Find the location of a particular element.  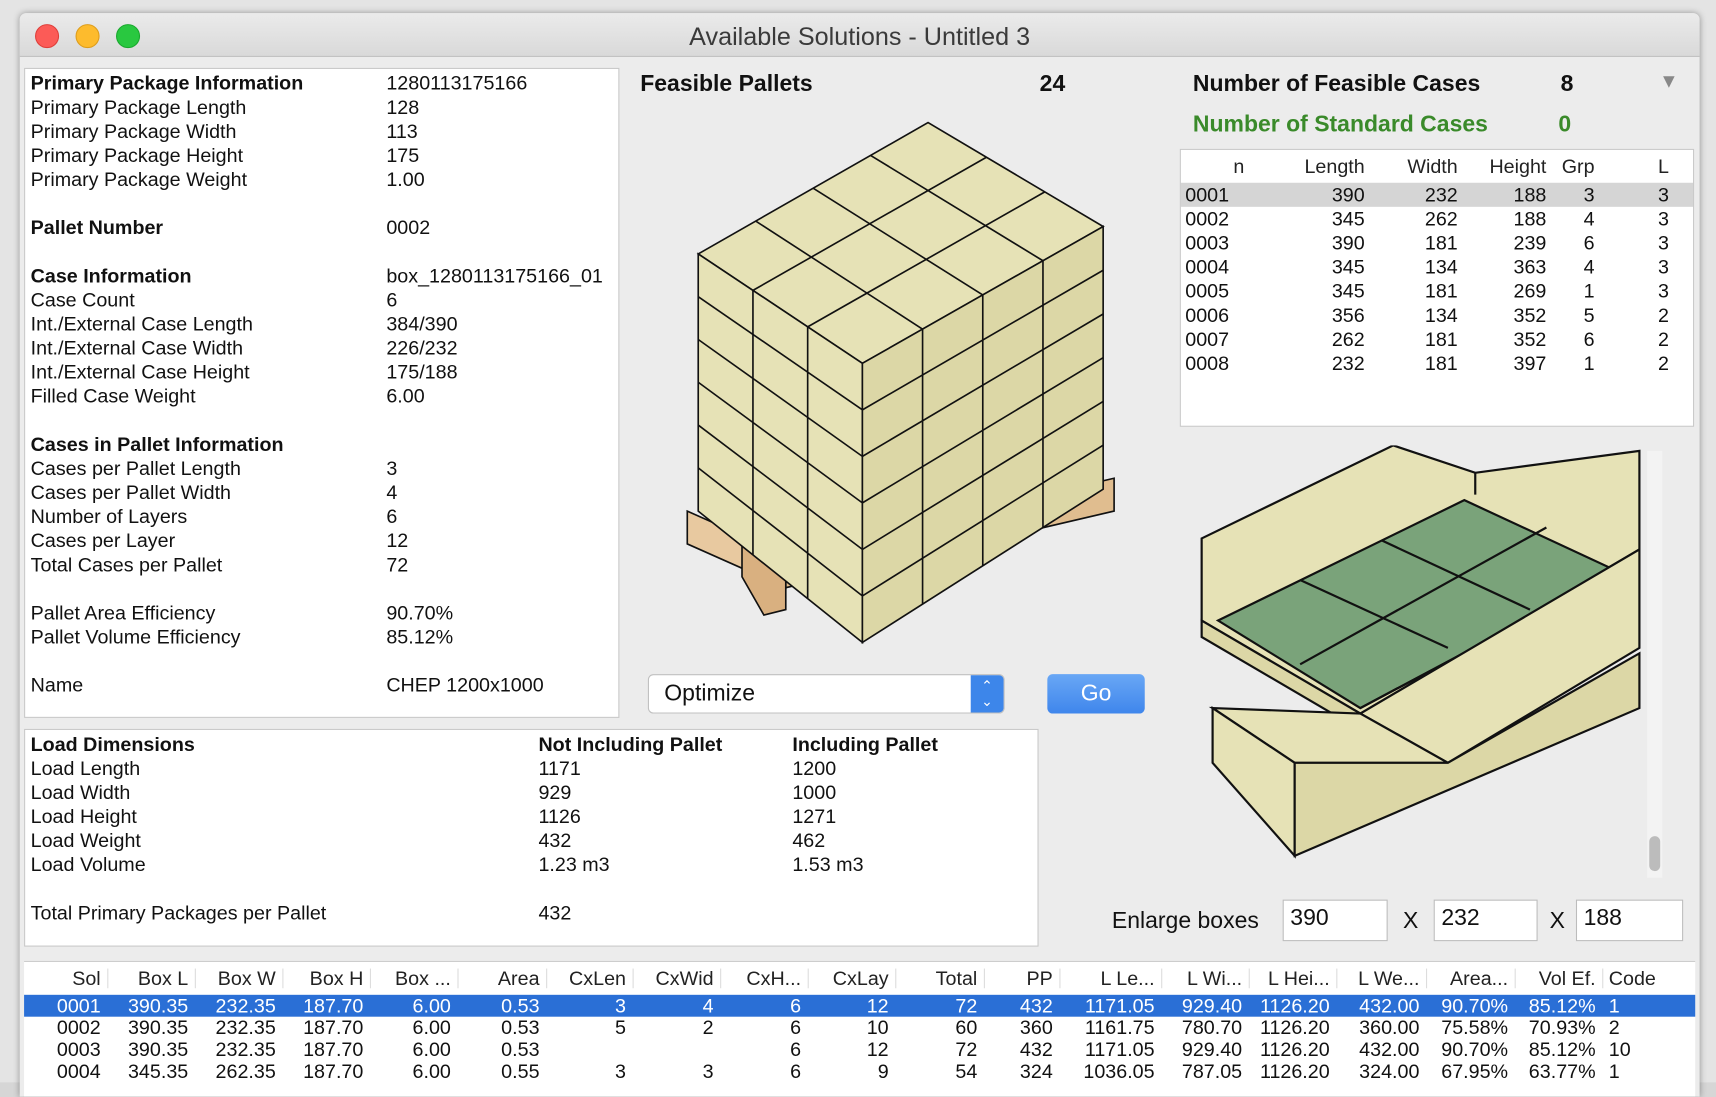

column-header-length: Length is located at coordinates (1334, 166).